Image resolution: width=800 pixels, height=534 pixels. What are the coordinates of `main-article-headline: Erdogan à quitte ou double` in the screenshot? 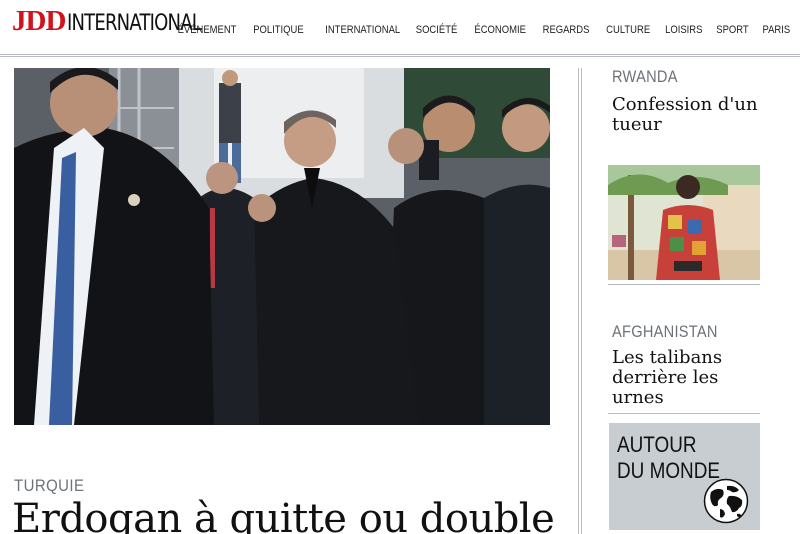 It's located at (283, 515).